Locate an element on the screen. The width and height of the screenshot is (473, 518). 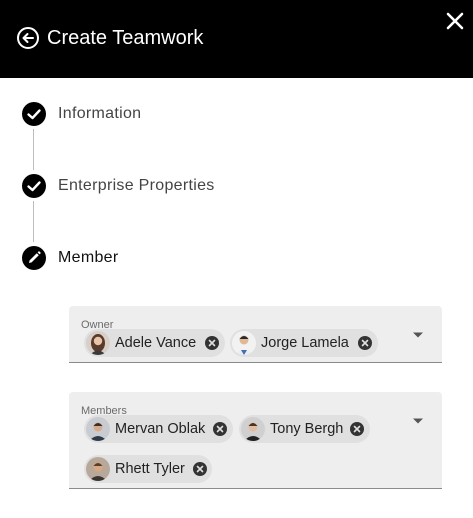
member-chip: Tony Bergh is located at coordinates (304, 429).